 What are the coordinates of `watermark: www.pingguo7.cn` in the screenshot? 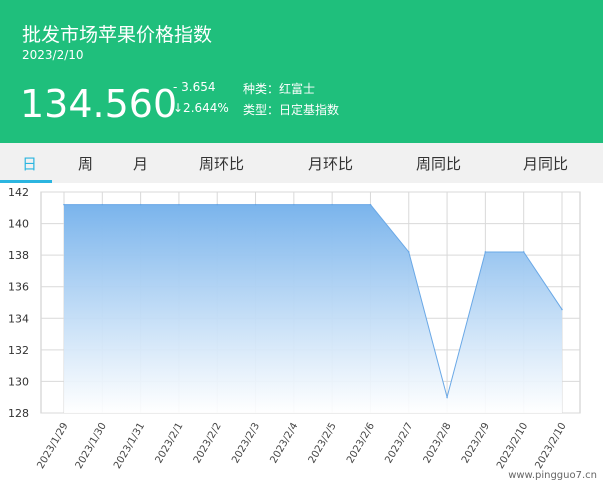 It's located at (552, 475).